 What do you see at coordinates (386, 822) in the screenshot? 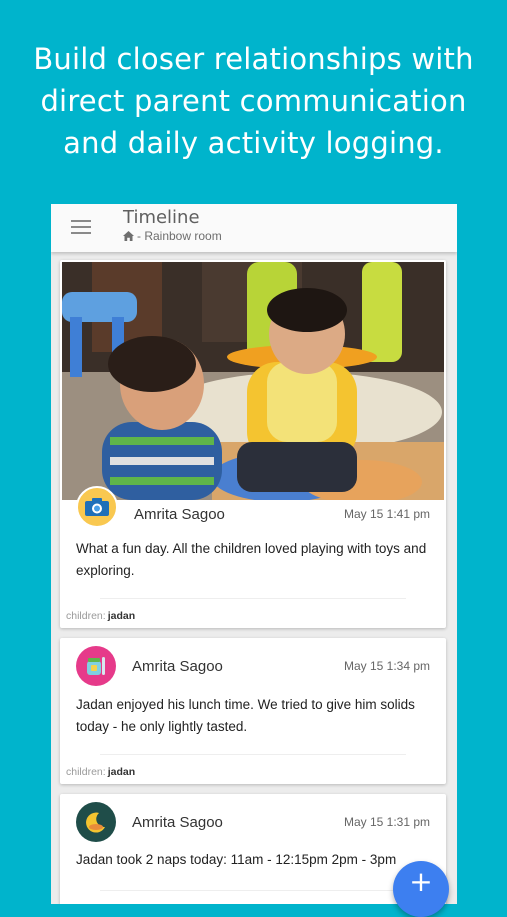
I see `post-time: May 15 1:31 pm` at bounding box center [386, 822].